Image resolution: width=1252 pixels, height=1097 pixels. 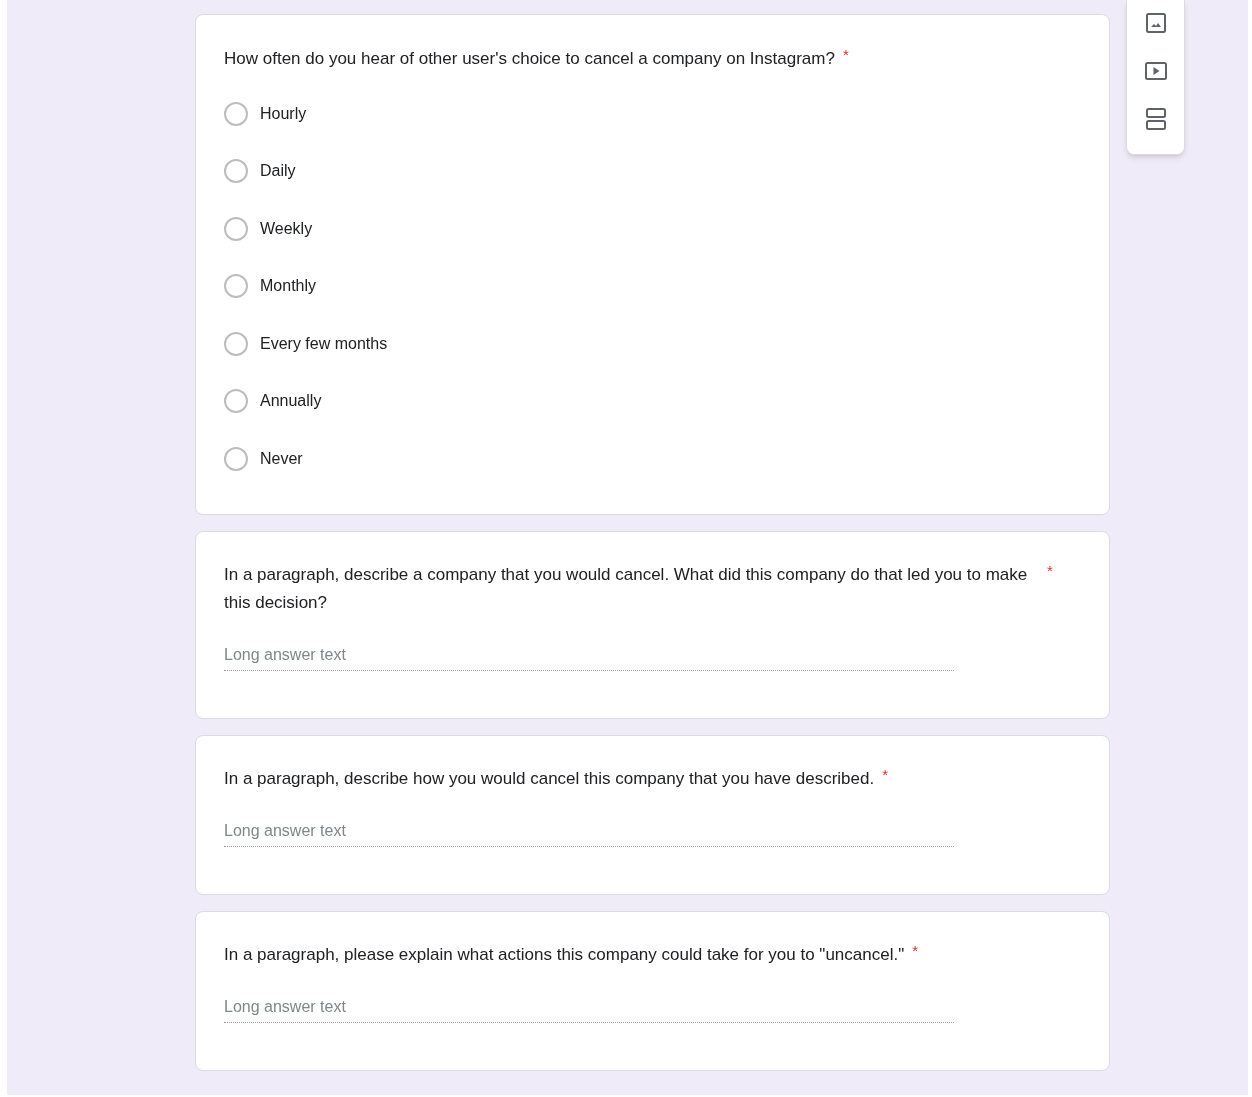 What do you see at coordinates (626, 588) in the screenshot?
I see `question-title: In a paragraph, describe a company that you would cancel. What did this company do that led you to make this decision?` at bounding box center [626, 588].